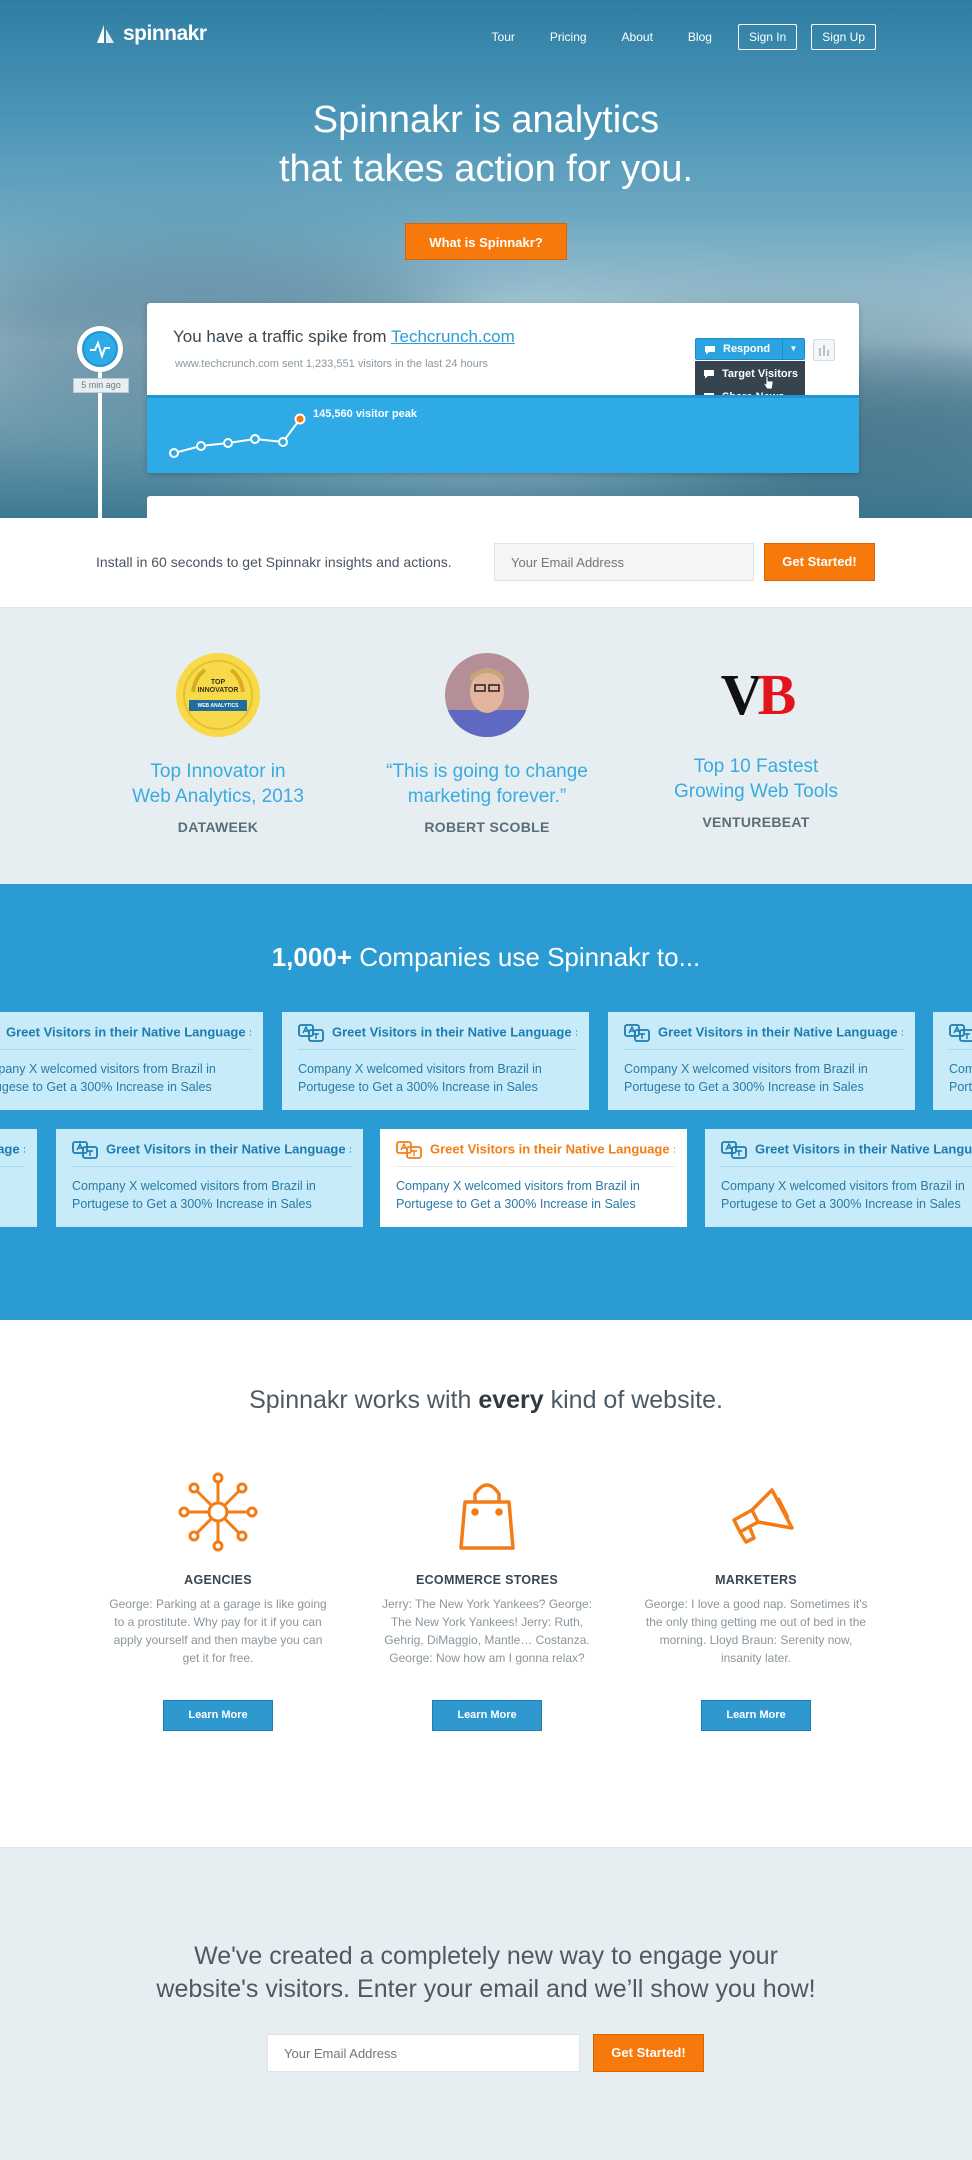  Describe the element at coordinates (767, 37) in the screenshot. I see `sign-in-button: Sign In` at that location.